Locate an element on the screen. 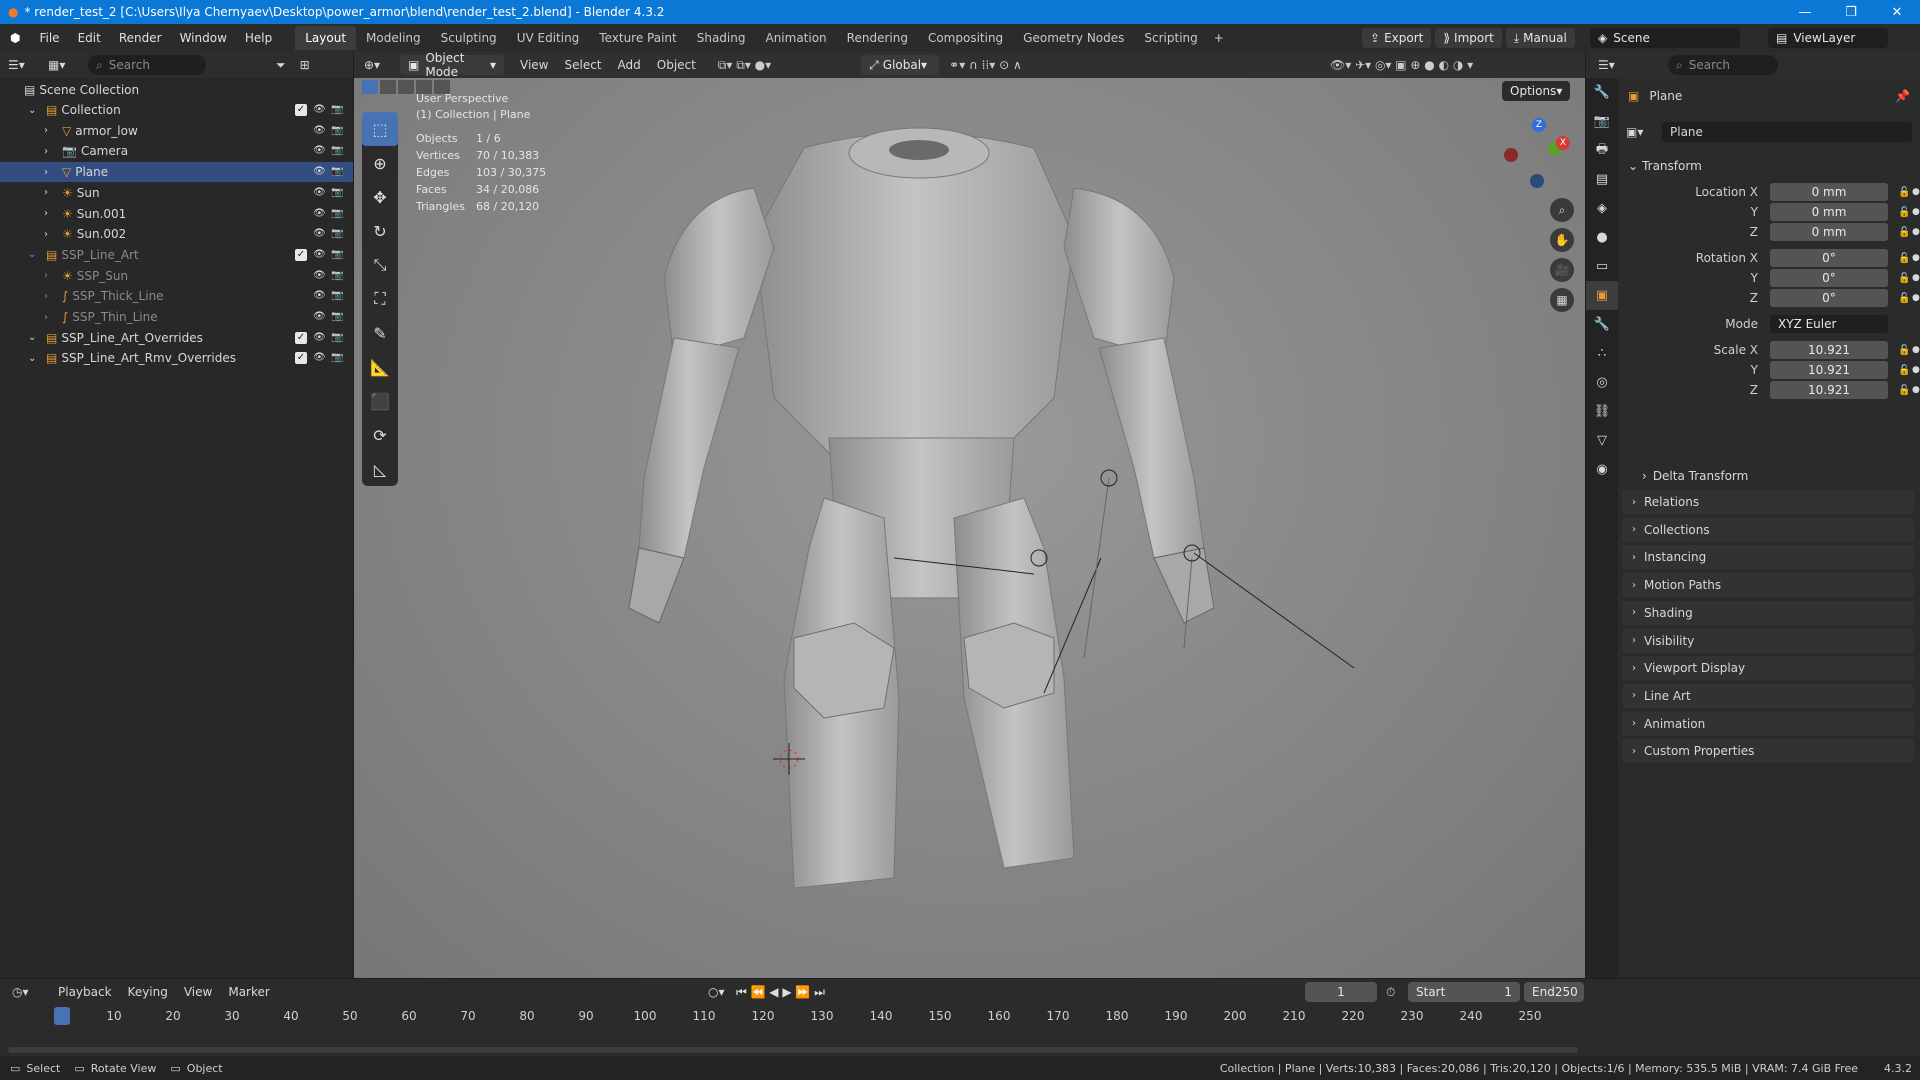 The image size is (1920, 1080). timeline-menu-marker: Marker is located at coordinates (248, 992).